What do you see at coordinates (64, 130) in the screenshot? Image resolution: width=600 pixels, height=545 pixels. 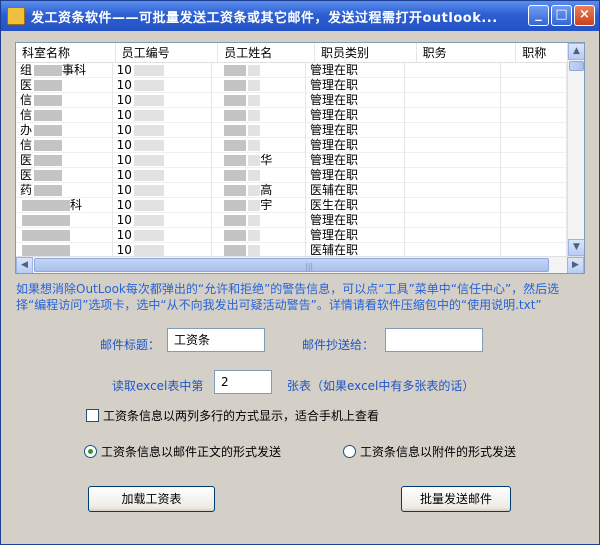 I see `cell-dept: 办` at bounding box center [64, 130].